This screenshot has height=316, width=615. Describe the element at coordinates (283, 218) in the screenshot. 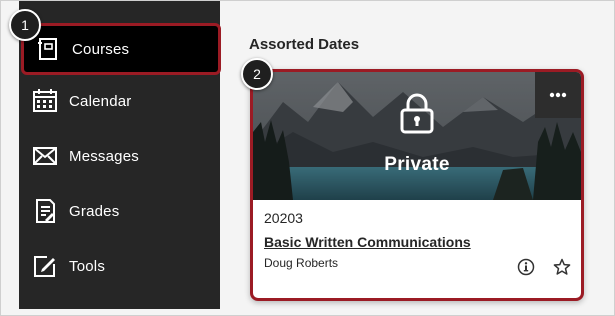

I see `course-code: 20203` at that location.